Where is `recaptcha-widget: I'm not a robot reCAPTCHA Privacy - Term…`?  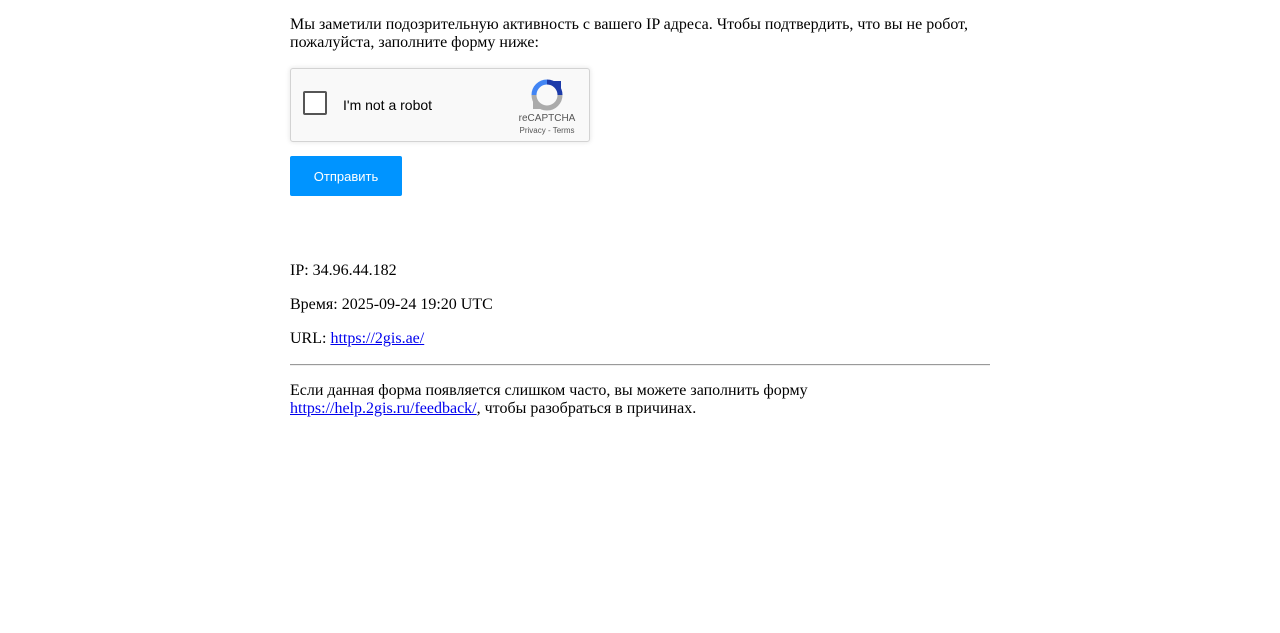
recaptcha-widget: I'm not a robot reCAPTCHA Privacy - Term… is located at coordinates (440, 105).